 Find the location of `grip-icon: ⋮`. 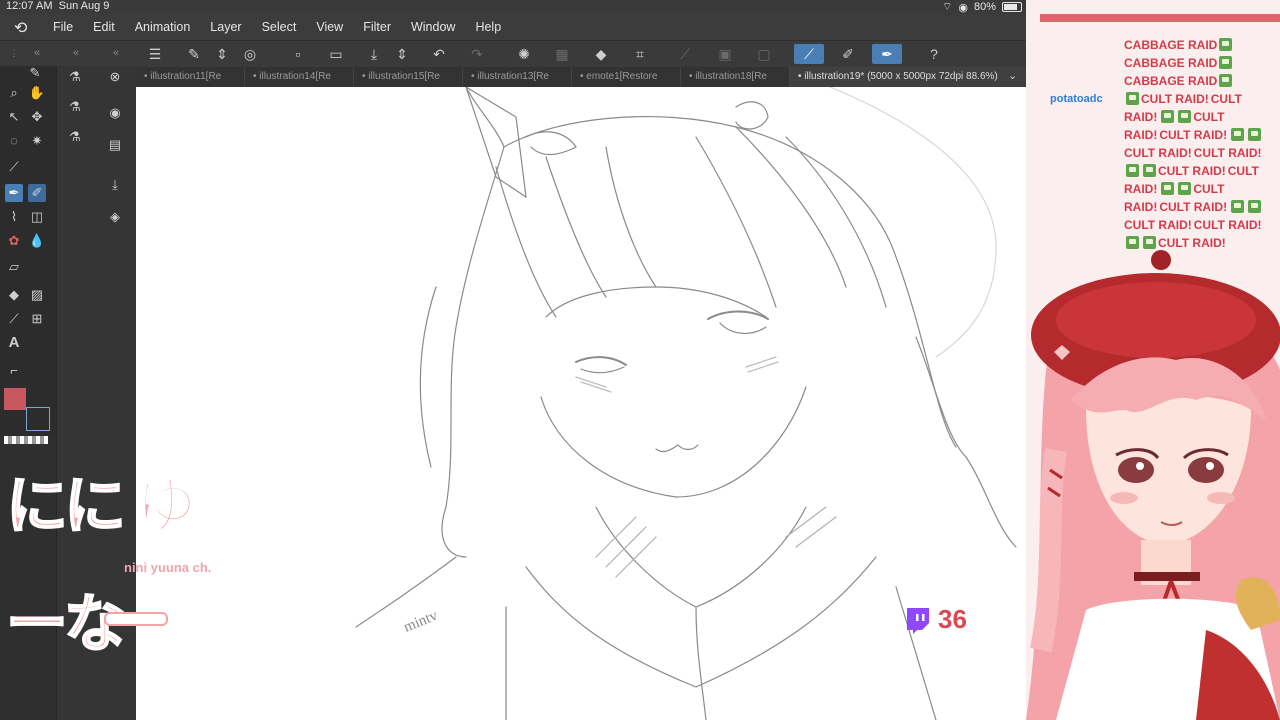

grip-icon: ⋮ is located at coordinates (14, 53).